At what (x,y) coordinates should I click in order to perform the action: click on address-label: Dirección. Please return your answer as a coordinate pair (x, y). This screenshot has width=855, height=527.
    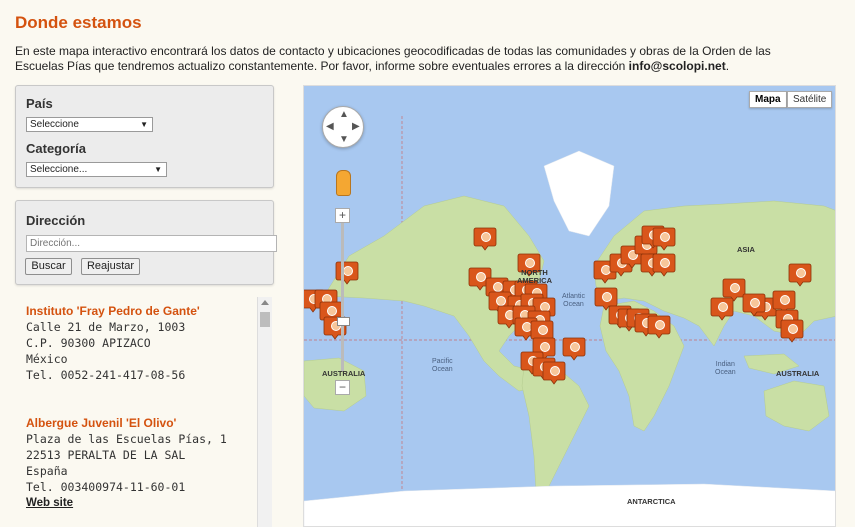
    Looking at the image, I should click on (56, 220).